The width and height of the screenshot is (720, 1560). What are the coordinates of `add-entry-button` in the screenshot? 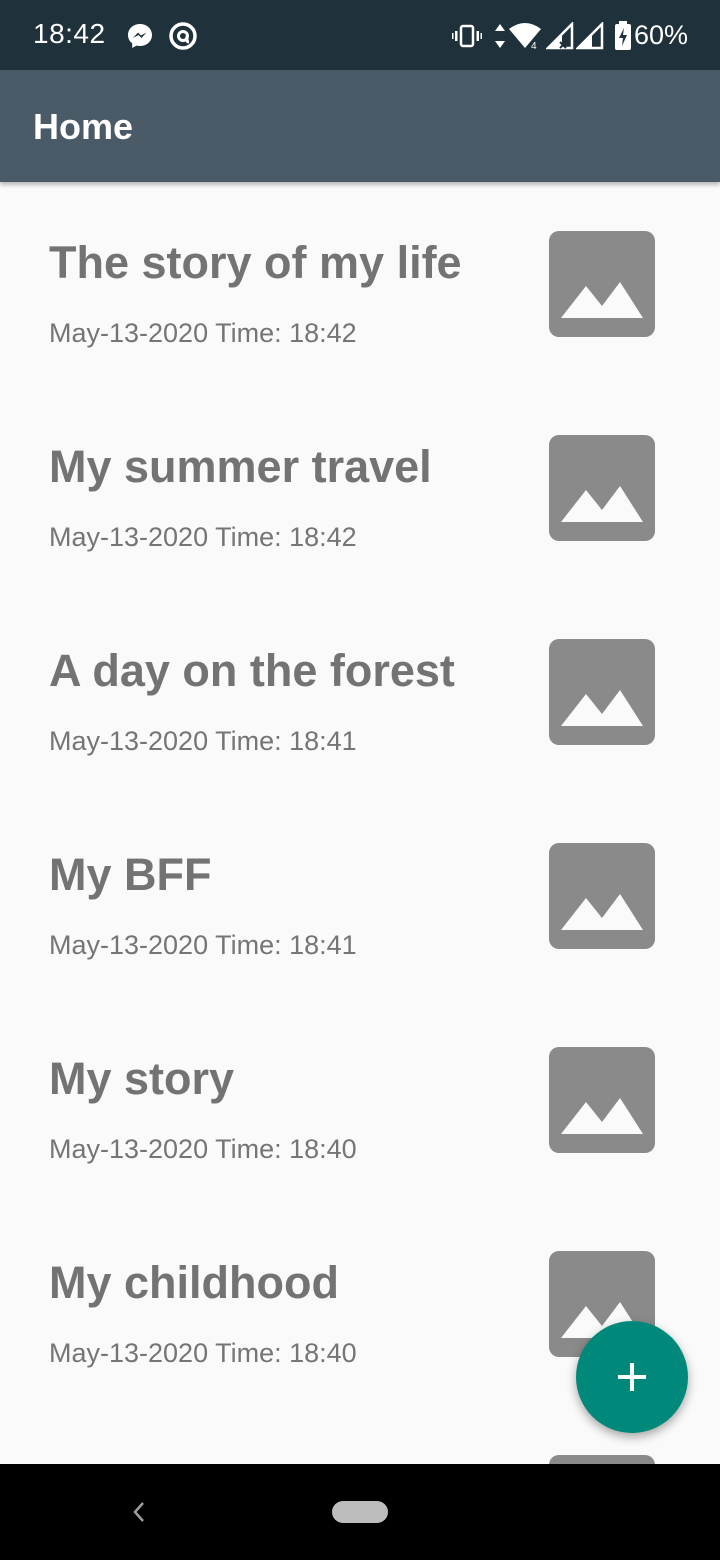 It's located at (632, 1377).